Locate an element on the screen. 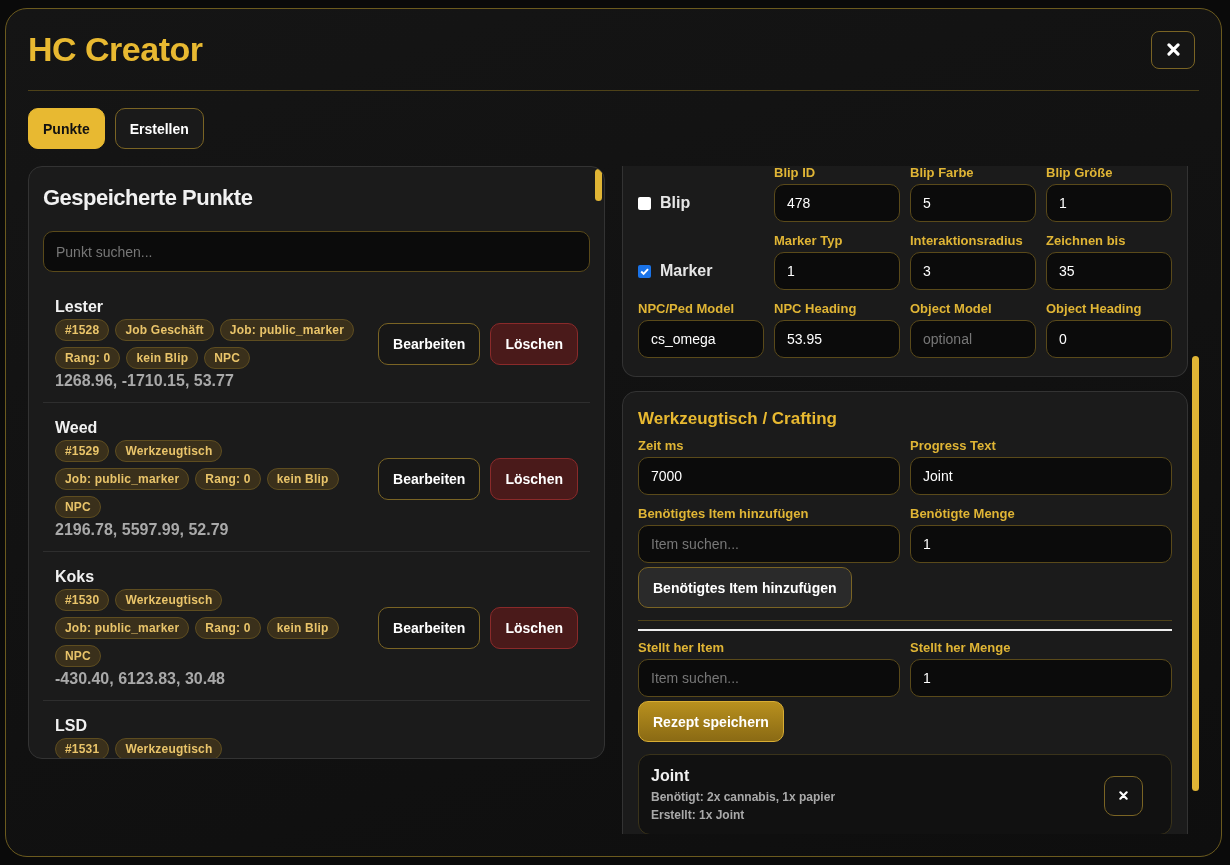 This screenshot has width=1230, height=865. recipe-name: Joint is located at coordinates (671, 776).